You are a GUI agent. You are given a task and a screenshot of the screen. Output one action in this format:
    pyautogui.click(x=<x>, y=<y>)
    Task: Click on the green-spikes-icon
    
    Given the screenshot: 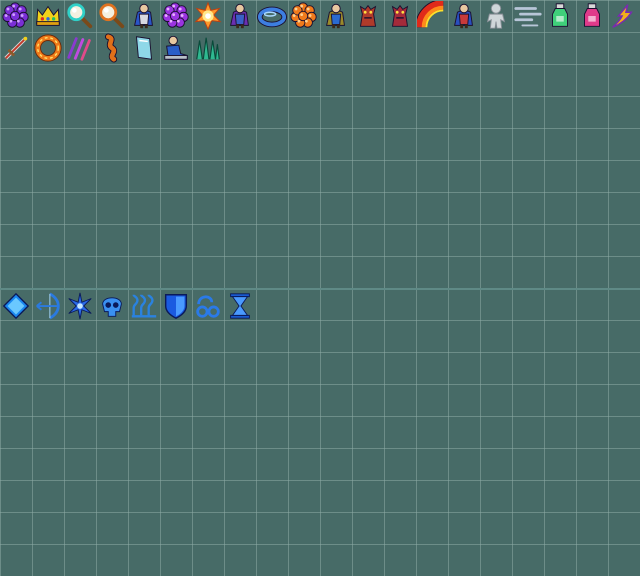 What is the action you would take?
    pyautogui.click(x=208, y=48)
    